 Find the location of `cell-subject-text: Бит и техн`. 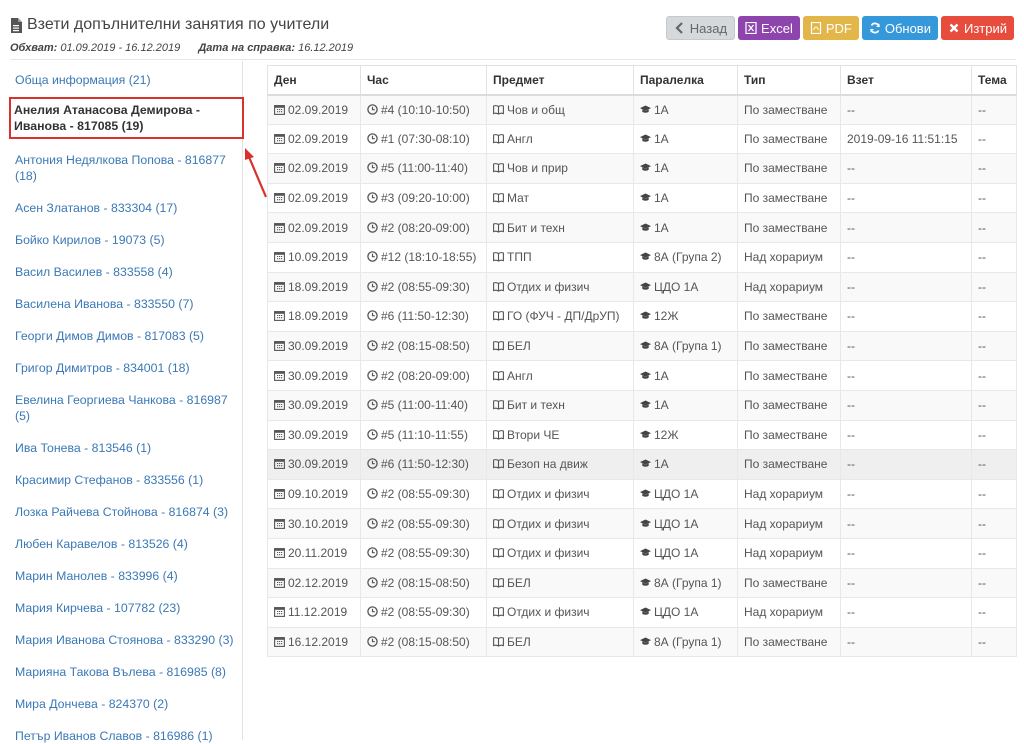

cell-subject-text: Бит и техн is located at coordinates (536, 227).